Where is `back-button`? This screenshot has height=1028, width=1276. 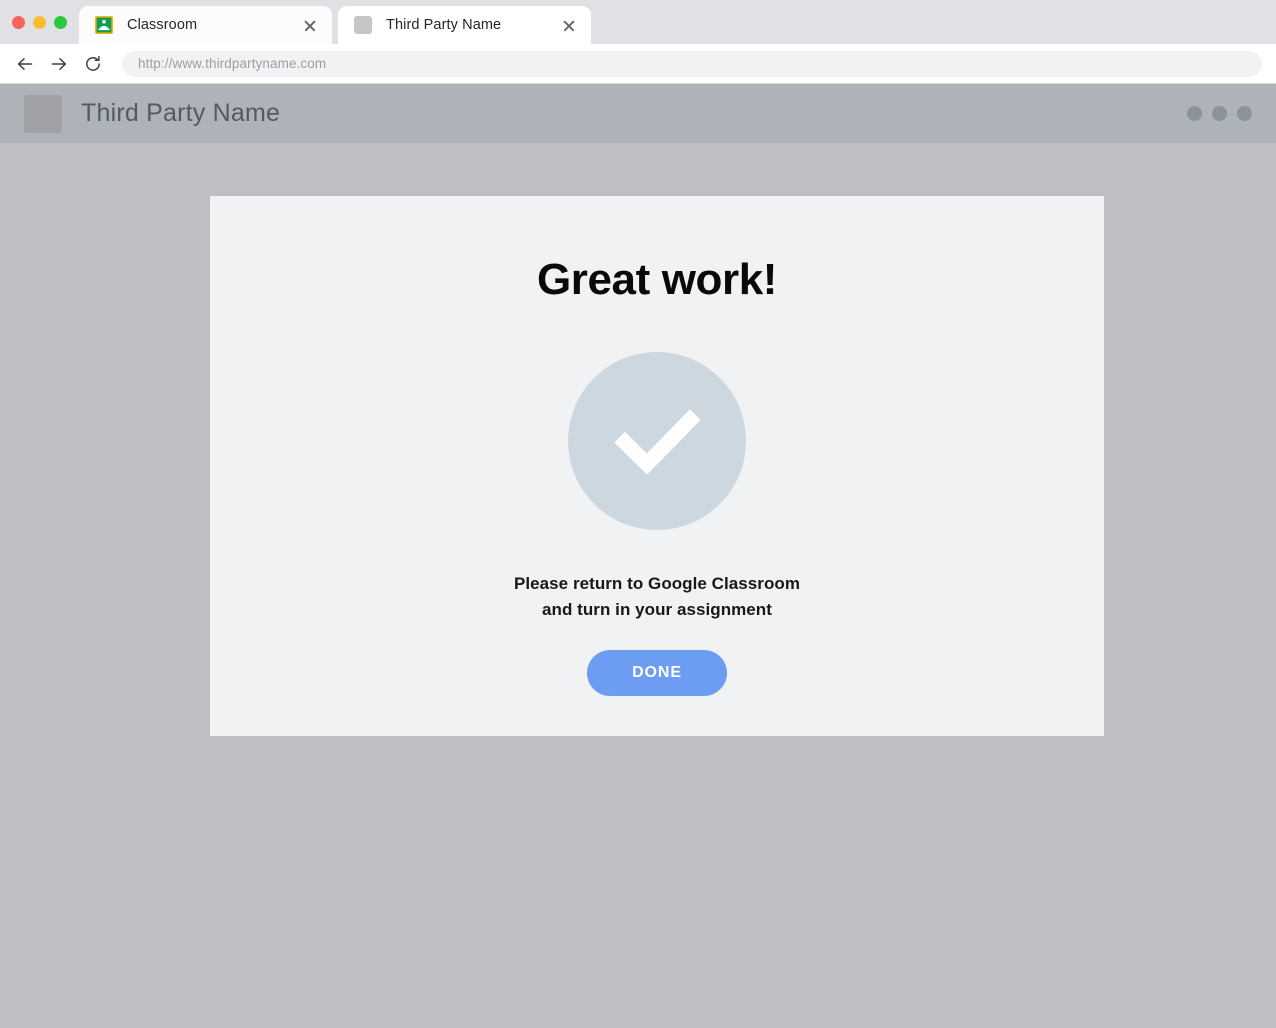 back-button is located at coordinates (25, 64).